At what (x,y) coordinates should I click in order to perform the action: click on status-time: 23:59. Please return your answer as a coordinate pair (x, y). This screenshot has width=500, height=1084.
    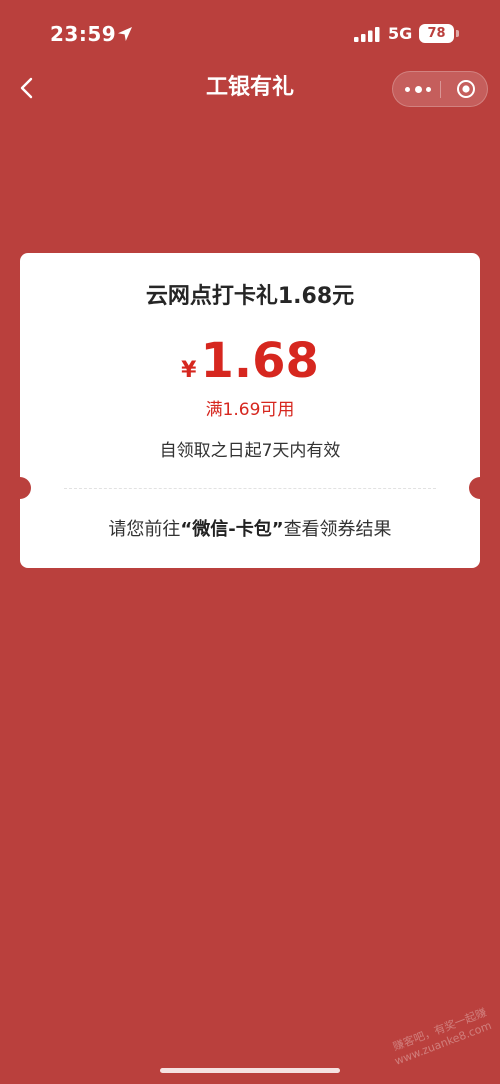
    Looking at the image, I should click on (83, 34).